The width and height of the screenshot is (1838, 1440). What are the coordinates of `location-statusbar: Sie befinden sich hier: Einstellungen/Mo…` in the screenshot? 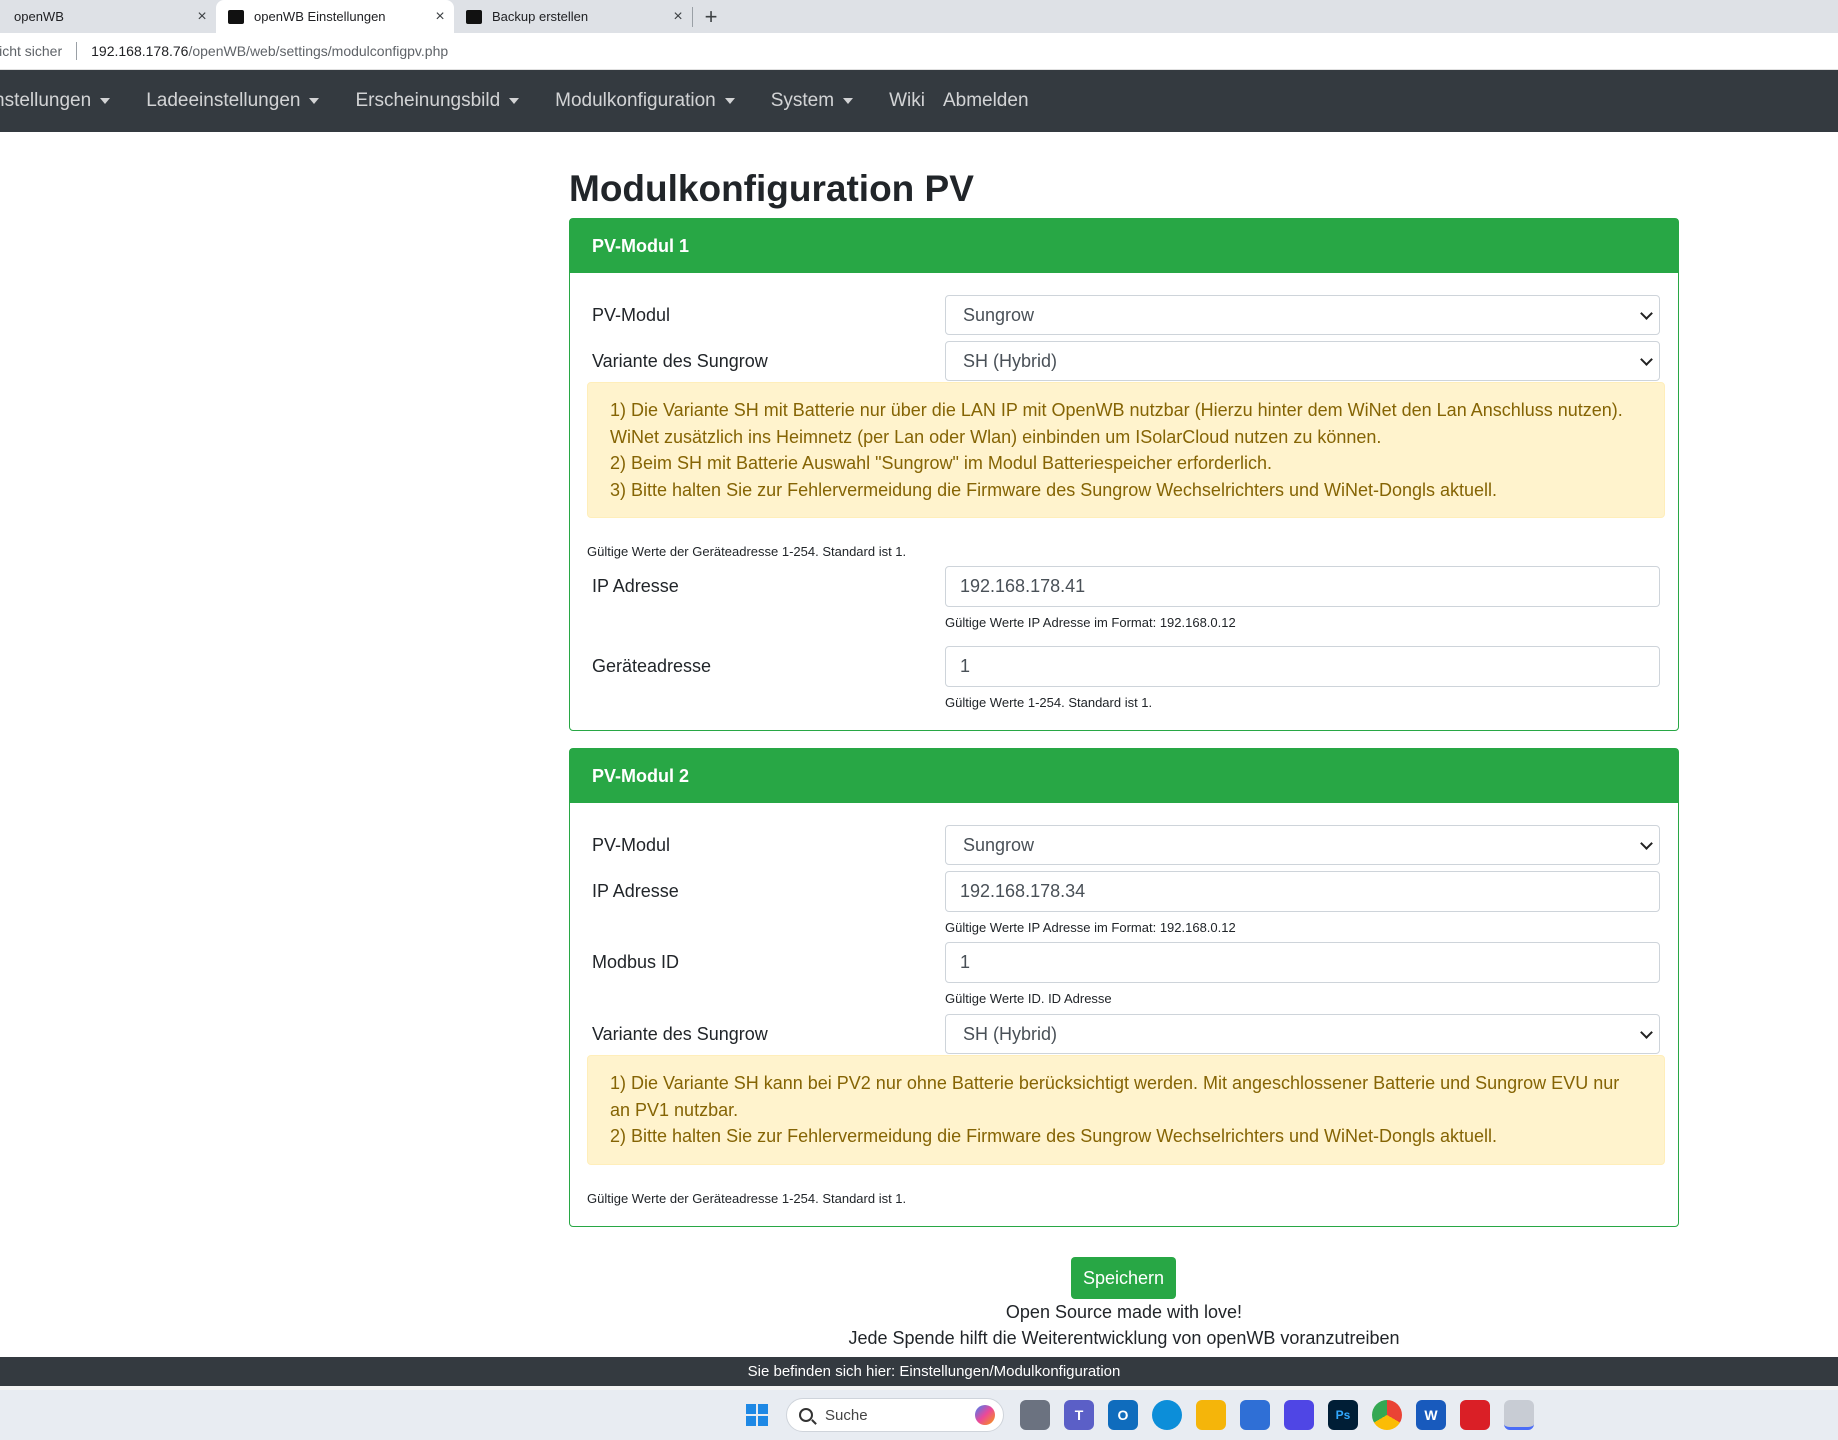 It's located at (919, 1371).